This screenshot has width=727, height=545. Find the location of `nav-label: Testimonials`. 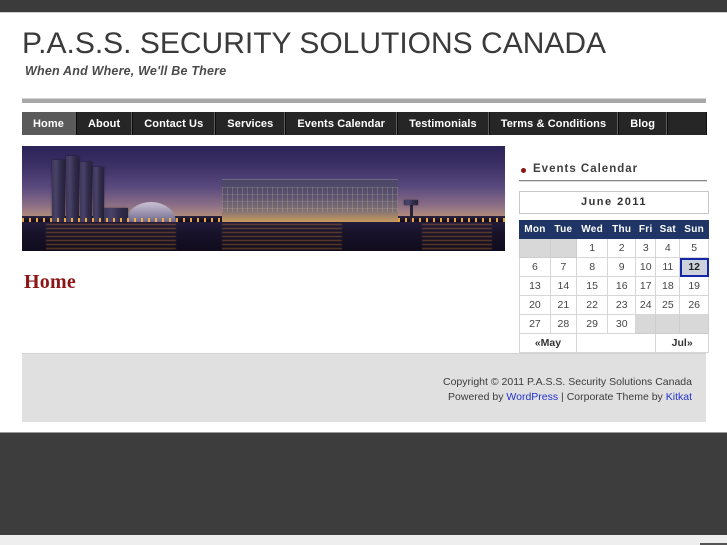

nav-label: Testimonials is located at coordinates (443, 123).